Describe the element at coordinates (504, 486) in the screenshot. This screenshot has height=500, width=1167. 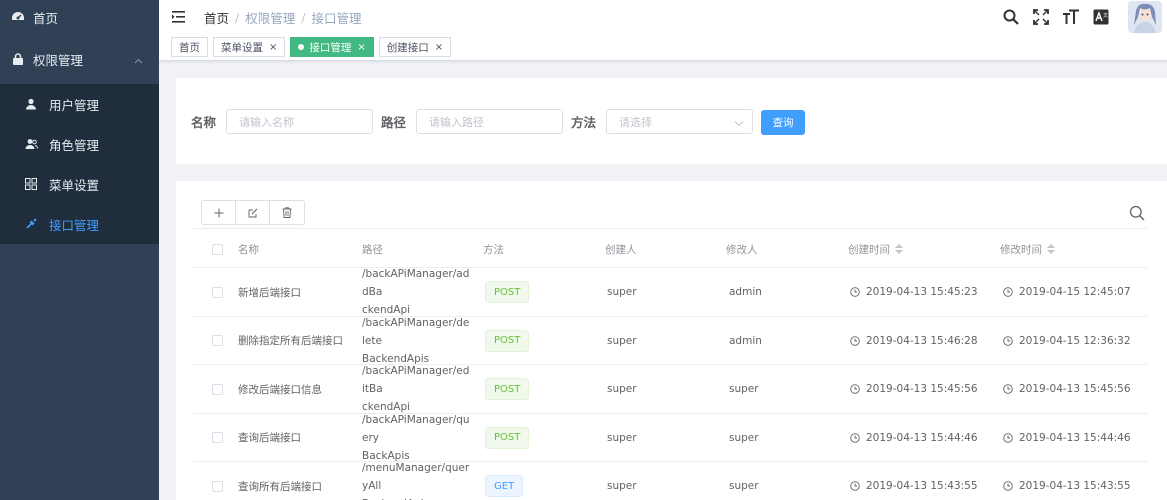
I see `method-badge: GET` at that location.